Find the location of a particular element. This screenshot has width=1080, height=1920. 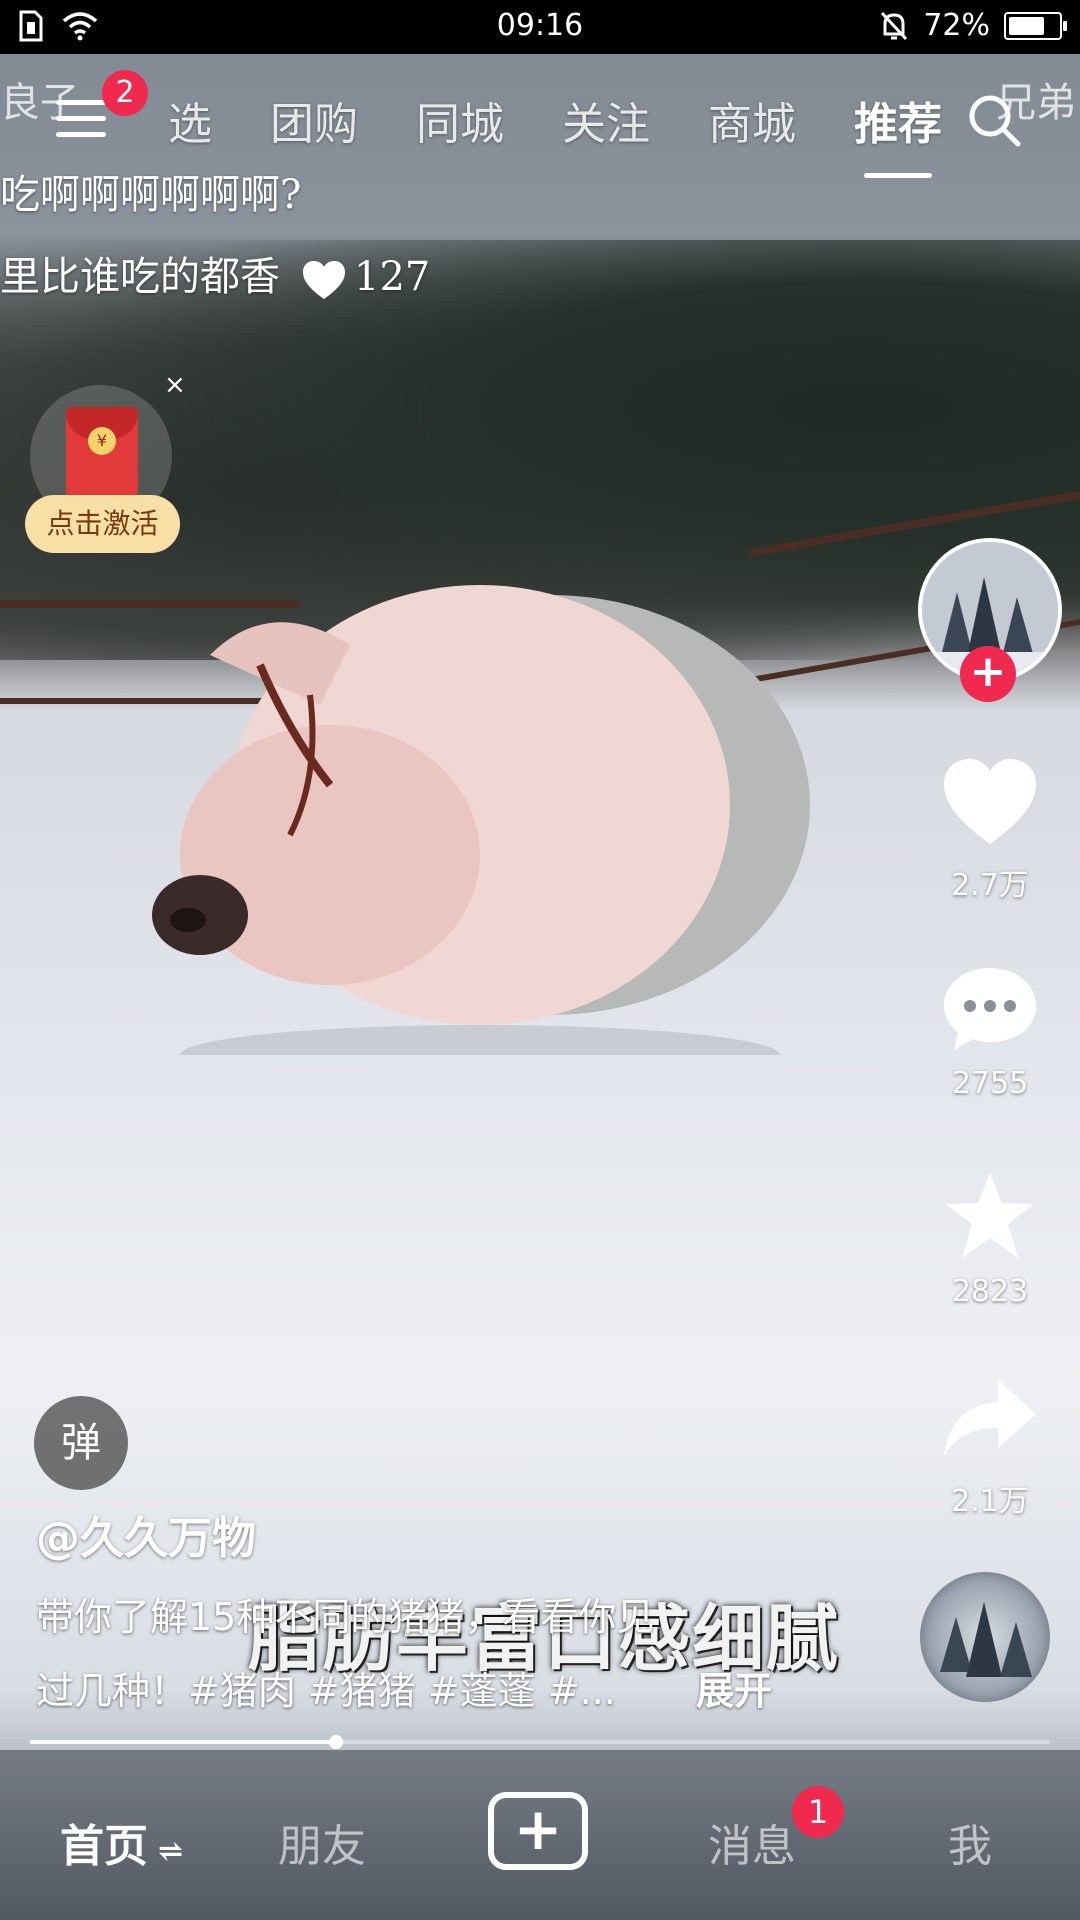

tab-local: 同城 is located at coordinates (460, 120).